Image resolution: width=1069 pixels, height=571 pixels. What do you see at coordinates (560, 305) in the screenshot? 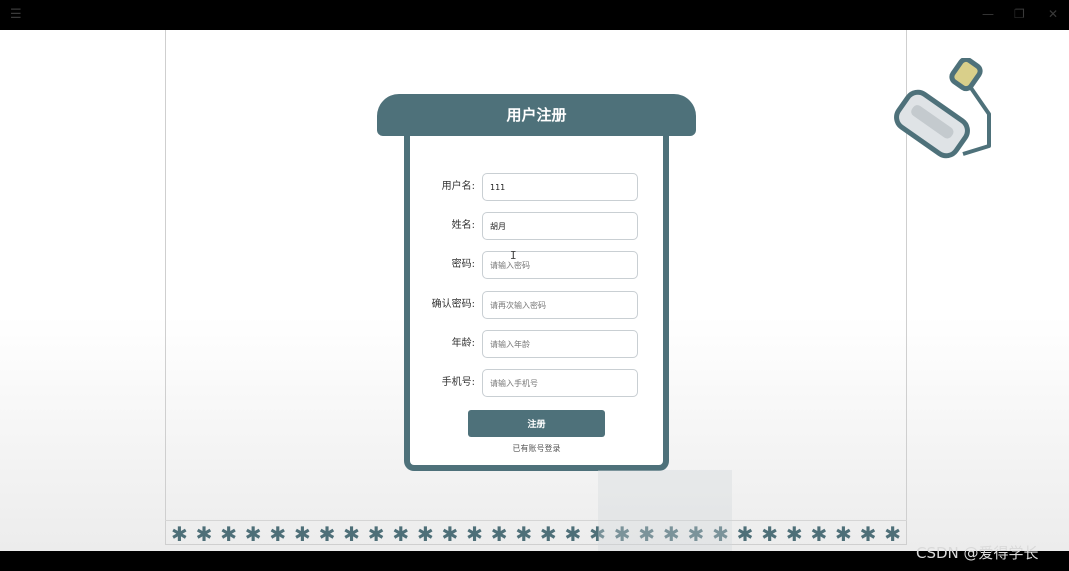
I see `confirm-password-input` at bounding box center [560, 305].